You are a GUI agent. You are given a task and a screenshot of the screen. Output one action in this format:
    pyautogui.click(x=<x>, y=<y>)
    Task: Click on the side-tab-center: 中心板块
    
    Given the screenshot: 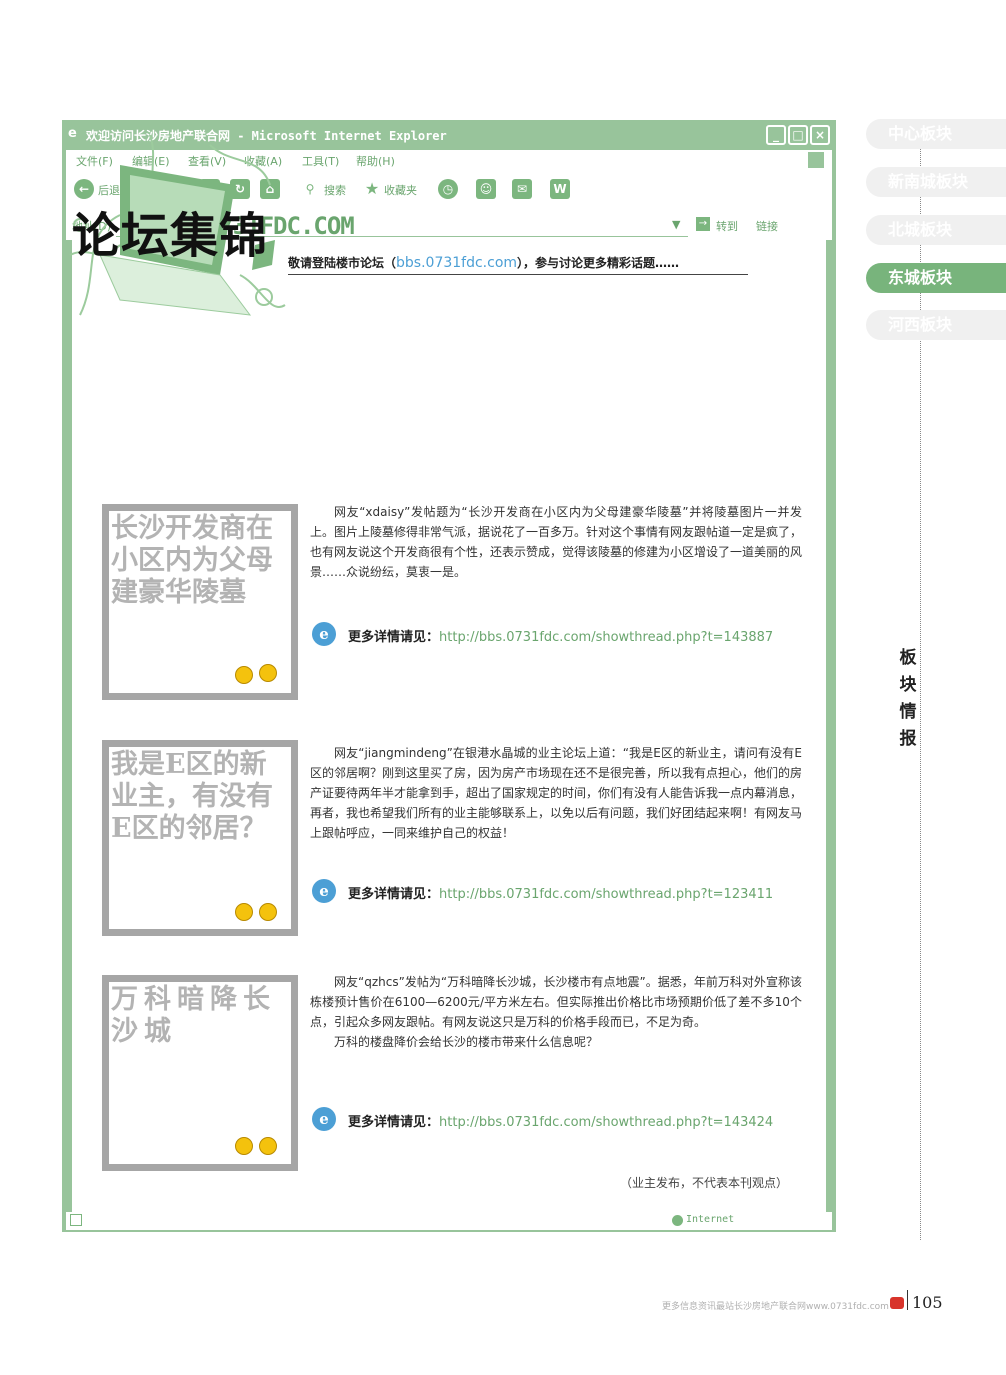 What is the action you would take?
    pyautogui.click(x=936, y=134)
    